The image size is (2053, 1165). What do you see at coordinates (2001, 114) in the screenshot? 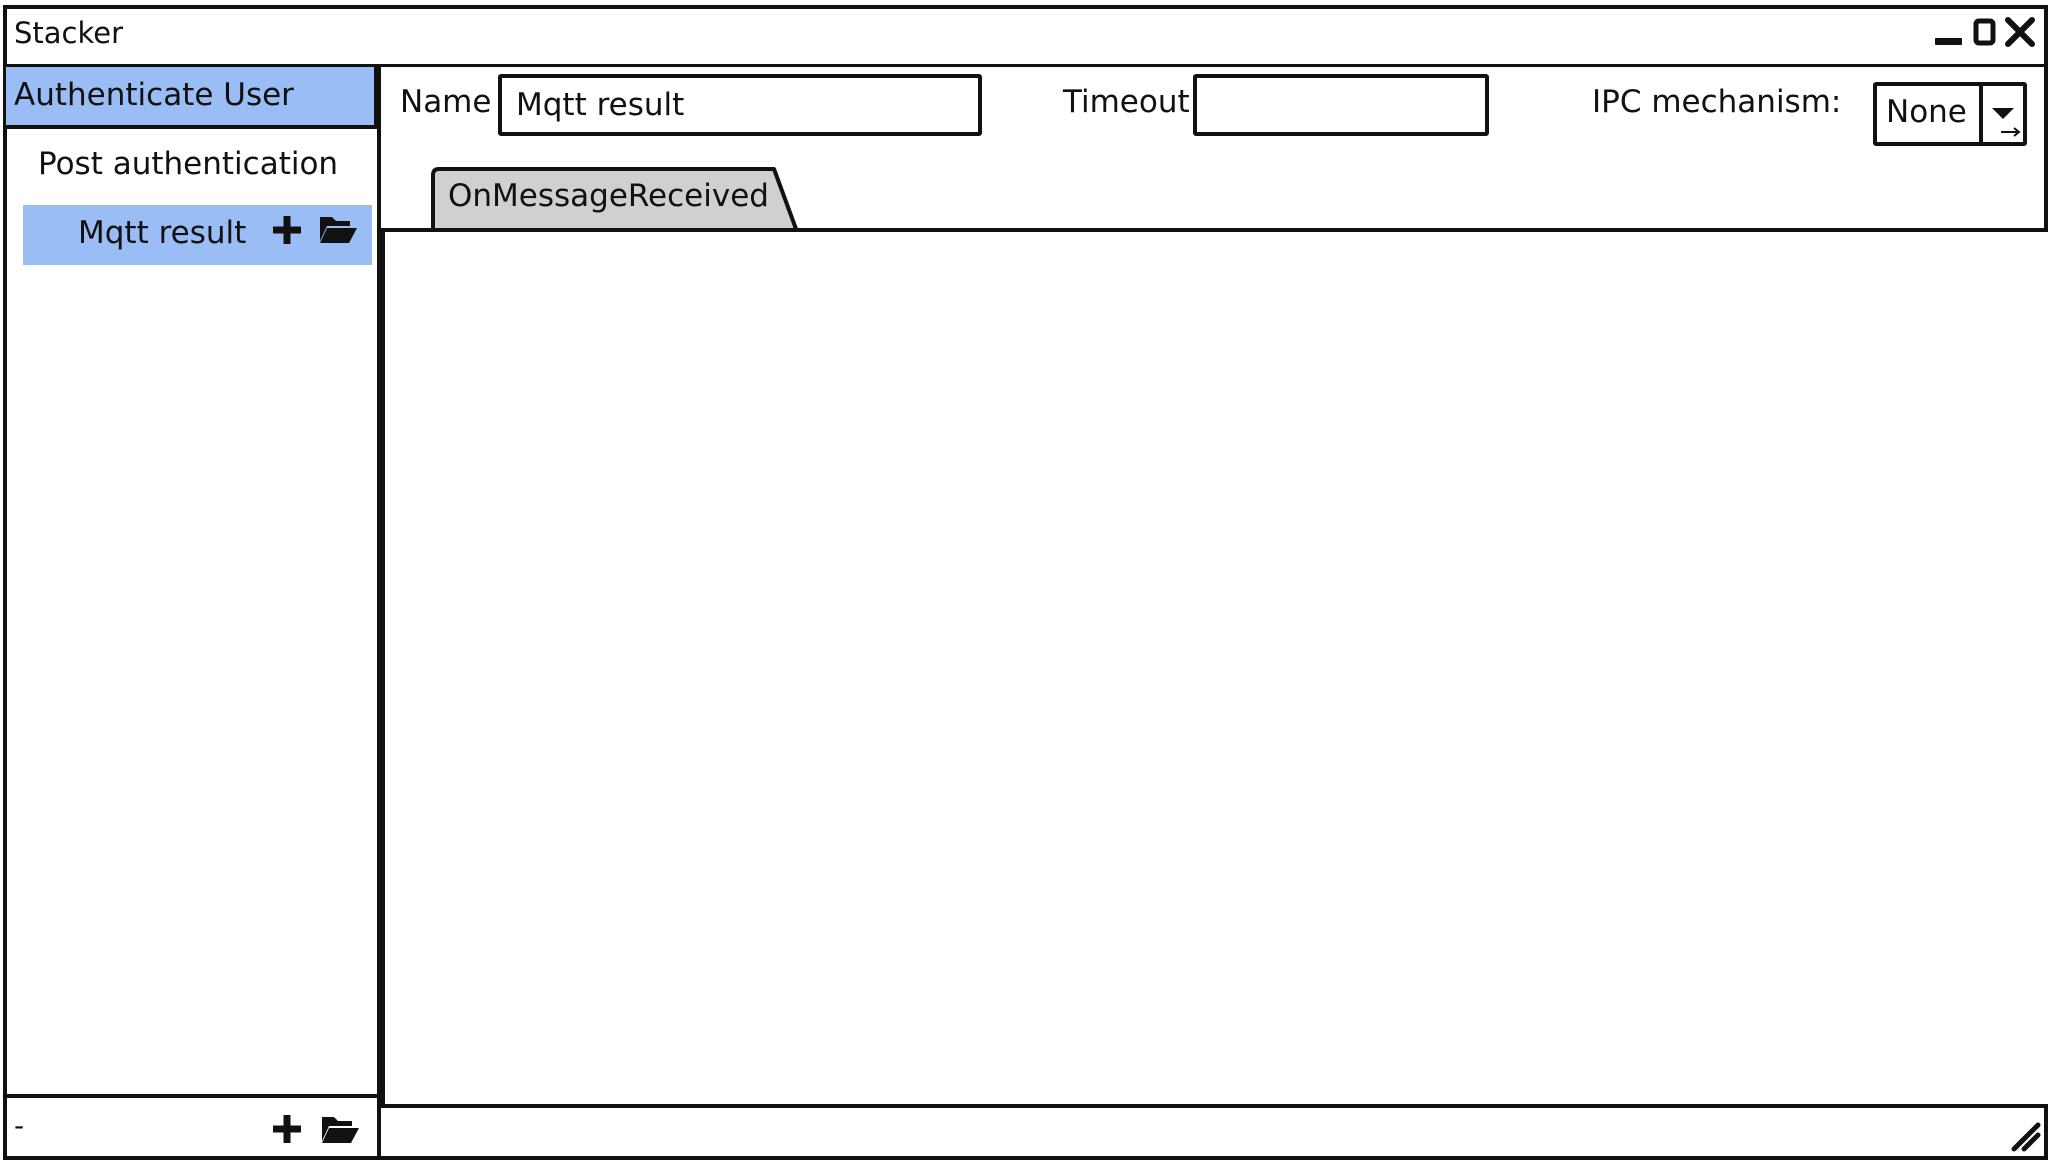
I see `dropdown-button` at bounding box center [2001, 114].